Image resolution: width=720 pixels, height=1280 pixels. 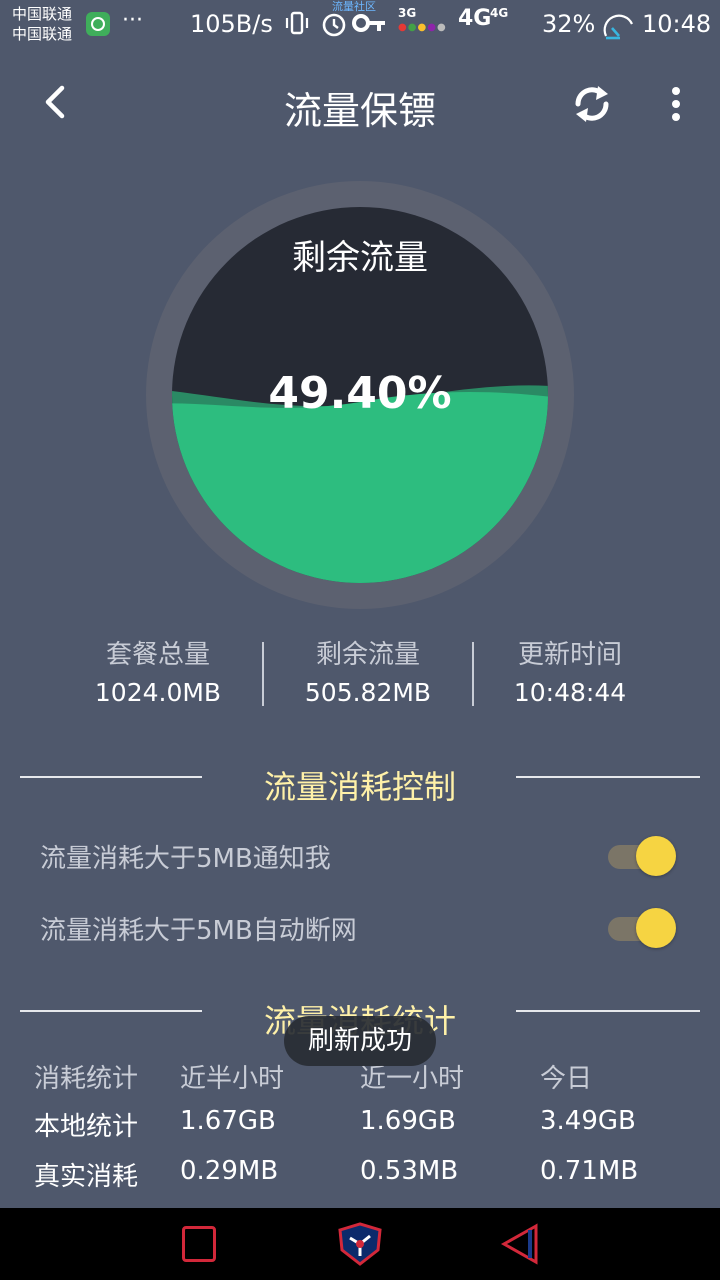 What do you see at coordinates (368, 692) in the screenshot?
I see `stat-value: 505.82MB` at bounding box center [368, 692].